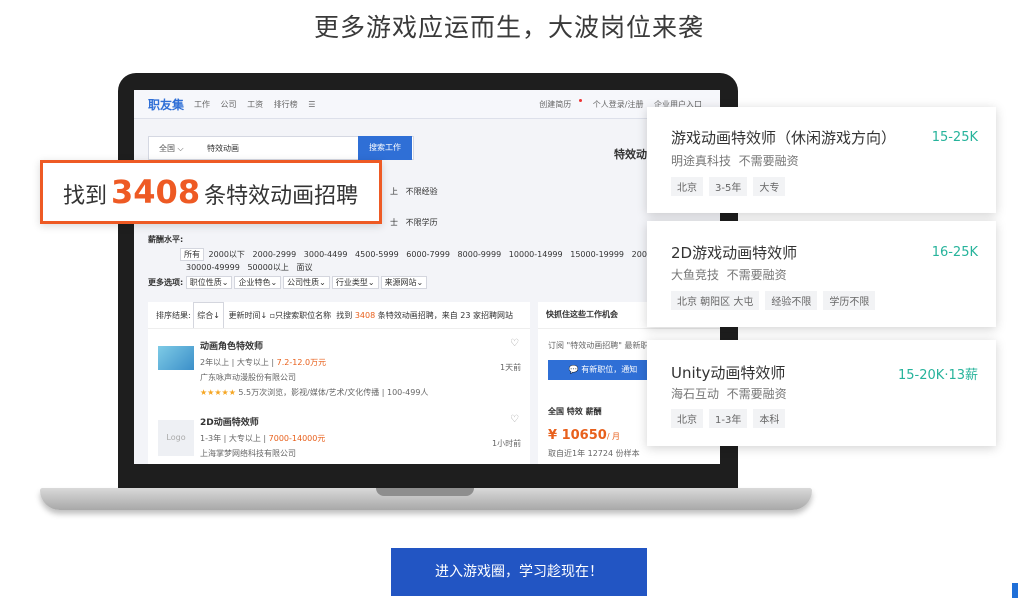 The width and height of the screenshot is (1018, 598). I want to click on card-tags: 北京 朝阳区 大屯 经验不限 学历不限, so click(776, 300).